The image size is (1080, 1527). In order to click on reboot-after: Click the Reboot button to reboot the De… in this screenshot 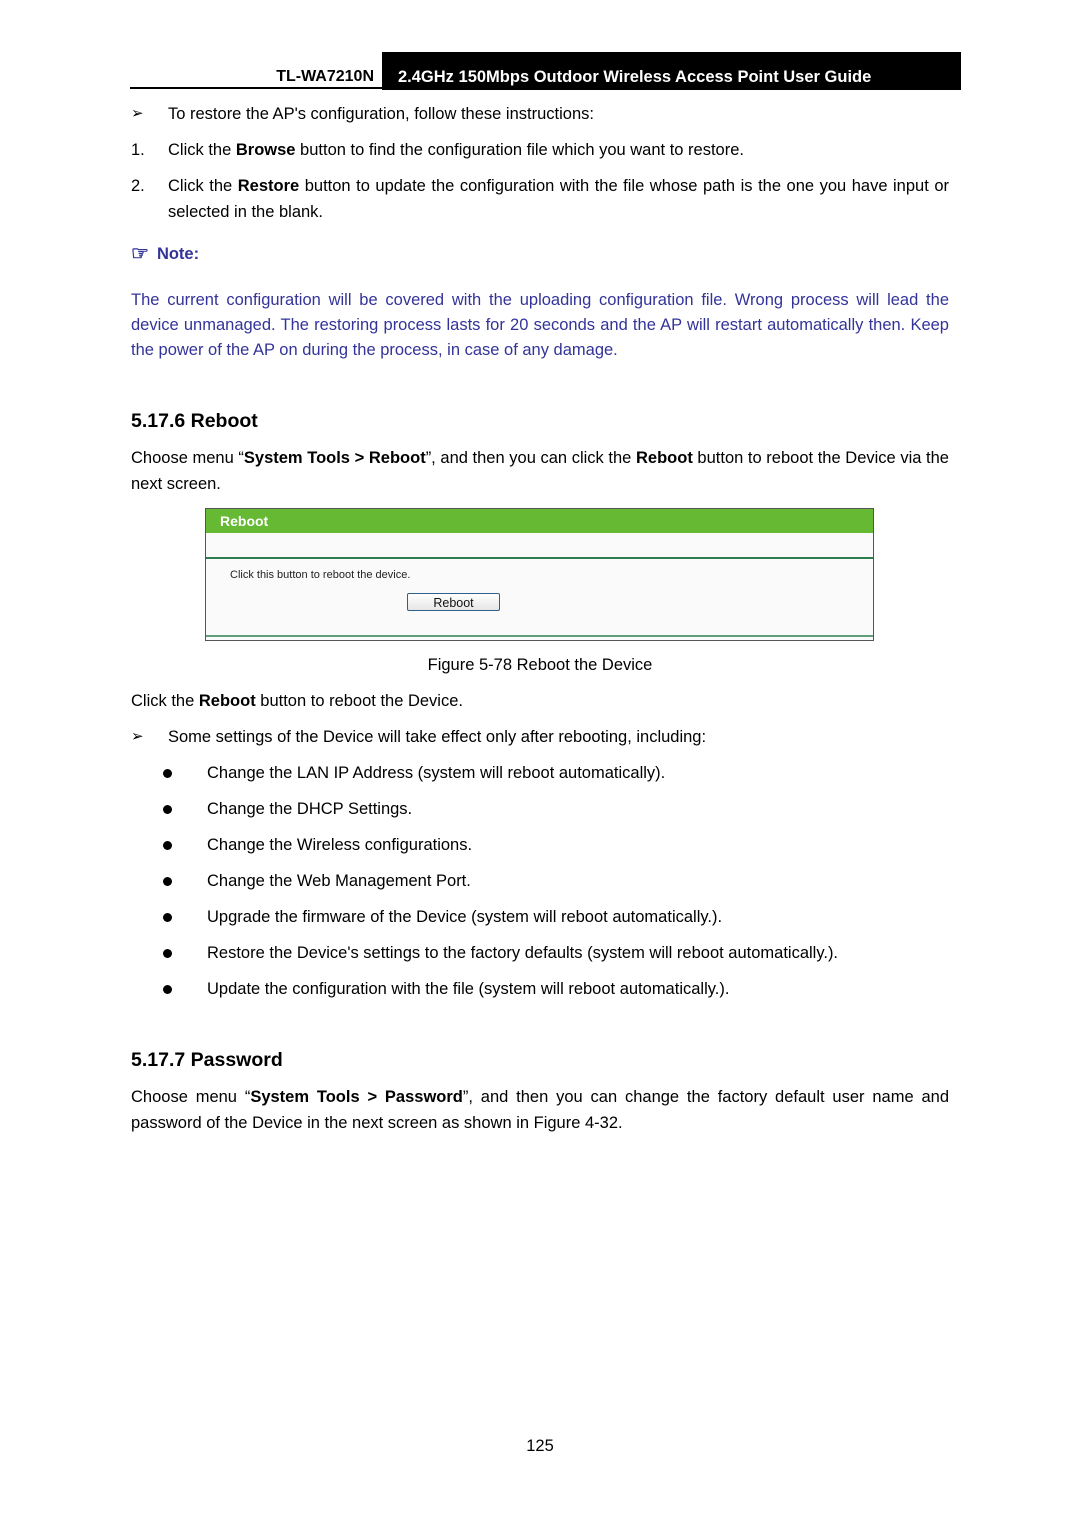, I will do `click(297, 701)`.